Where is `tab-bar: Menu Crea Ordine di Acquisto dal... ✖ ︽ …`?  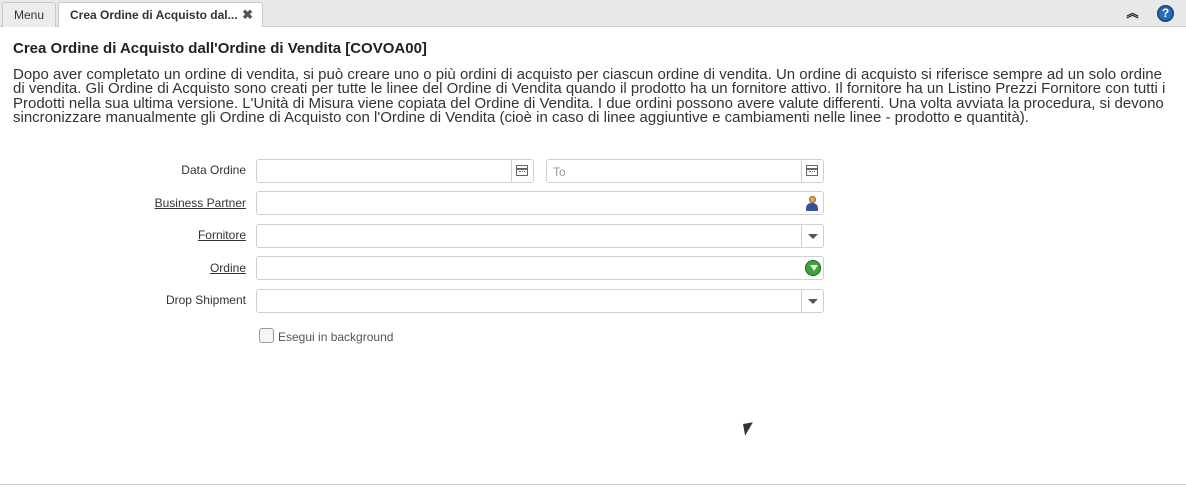 tab-bar: Menu Crea Ordine di Acquisto dal... ✖ ︽ … is located at coordinates (593, 13).